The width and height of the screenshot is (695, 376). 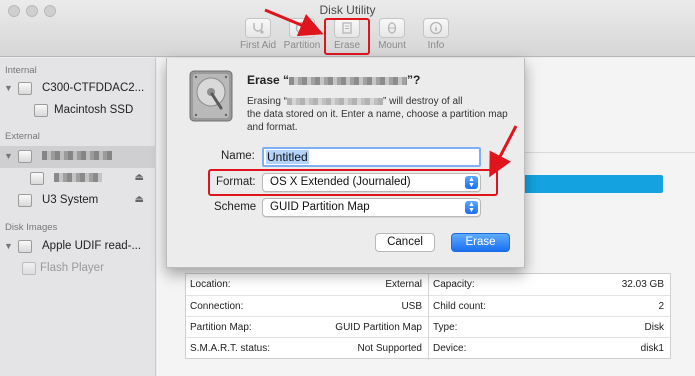 I want to click on sidebar-item-label: Flash Player, so click(x=72, y=268).